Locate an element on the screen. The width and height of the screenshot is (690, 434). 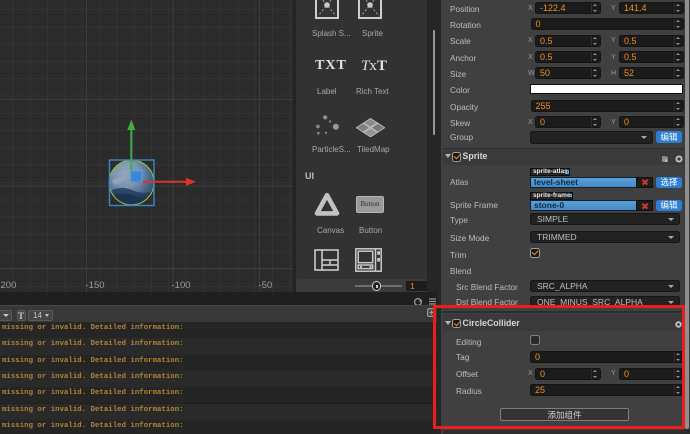
svg-text: -150 is located at coordinates (95, 285).